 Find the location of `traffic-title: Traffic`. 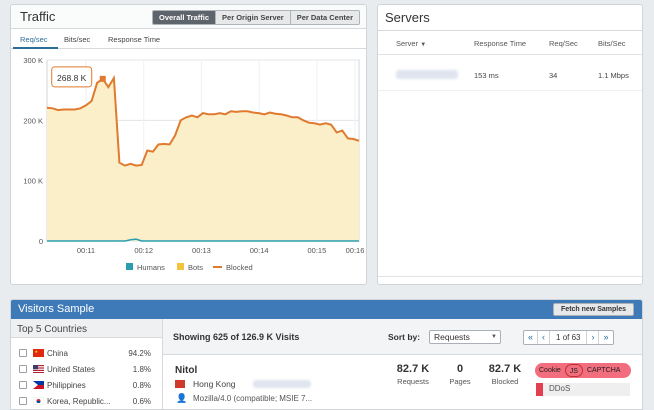

traffic-title: Traffic is located at coordinates (38, 16).